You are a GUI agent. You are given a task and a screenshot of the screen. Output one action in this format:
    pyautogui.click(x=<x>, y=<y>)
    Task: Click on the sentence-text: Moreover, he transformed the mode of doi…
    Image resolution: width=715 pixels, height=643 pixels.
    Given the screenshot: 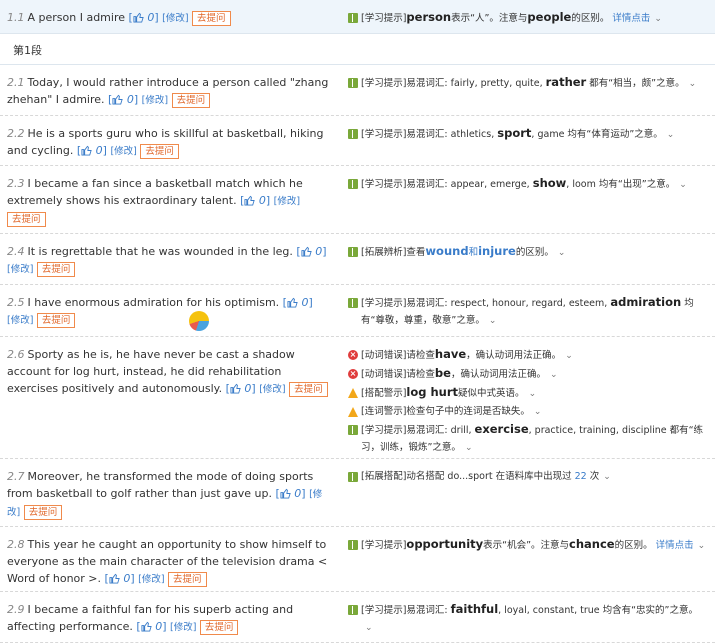 What is the action you would take?
    pyautogui.click(x=160, y=485)
    